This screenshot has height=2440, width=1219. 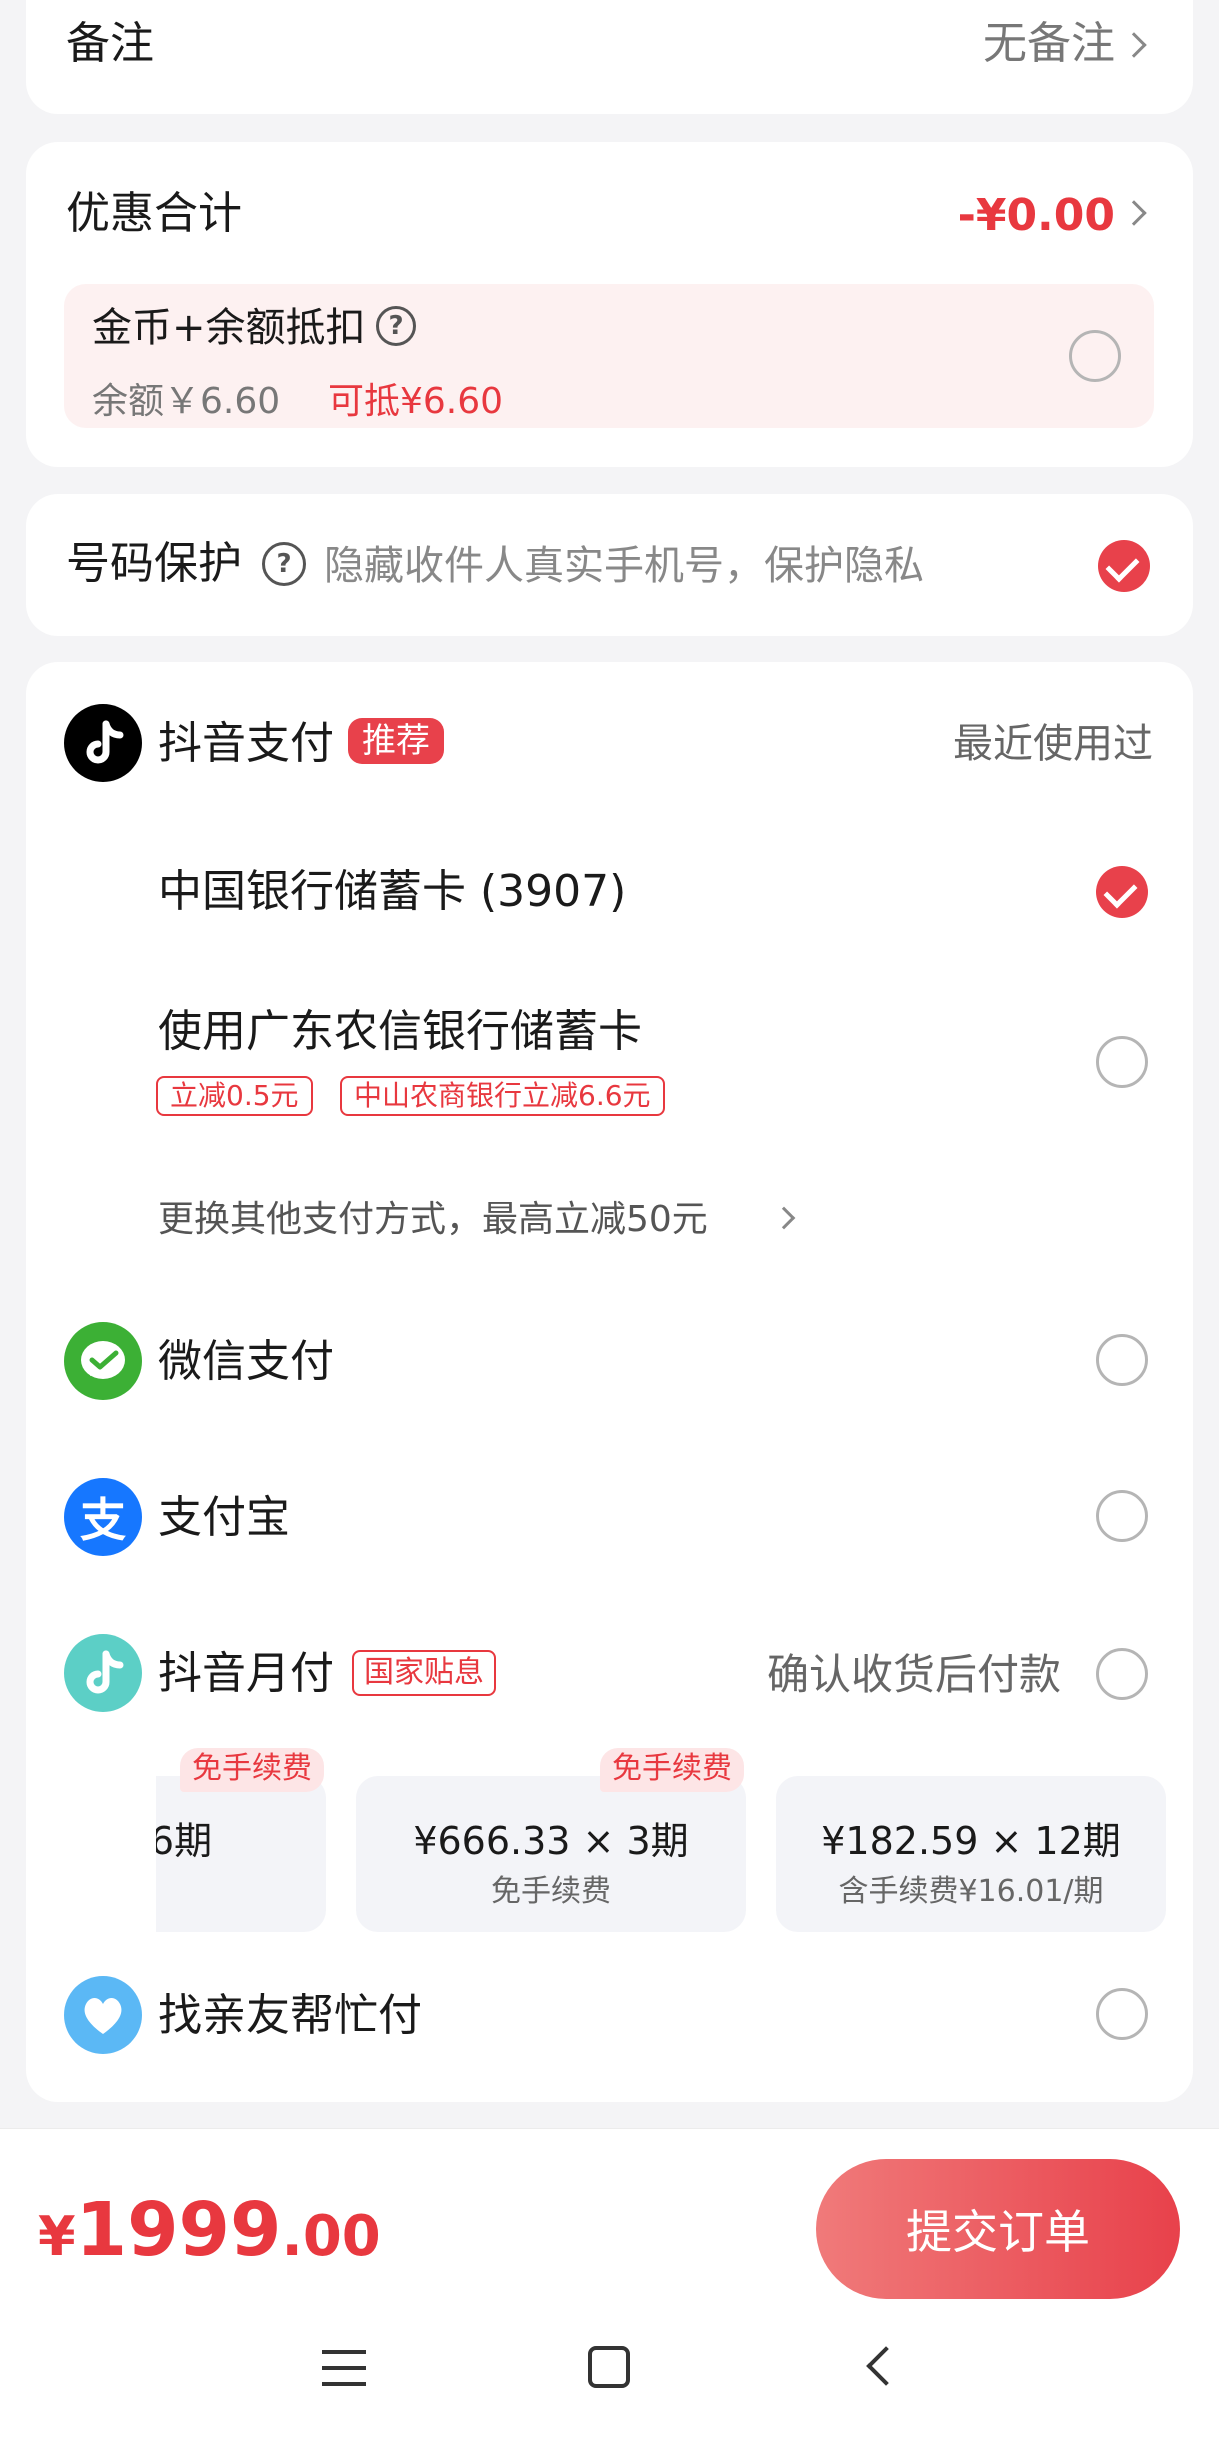 I want to click on recommend-badge: 推荐, so click(x=396, y=741).